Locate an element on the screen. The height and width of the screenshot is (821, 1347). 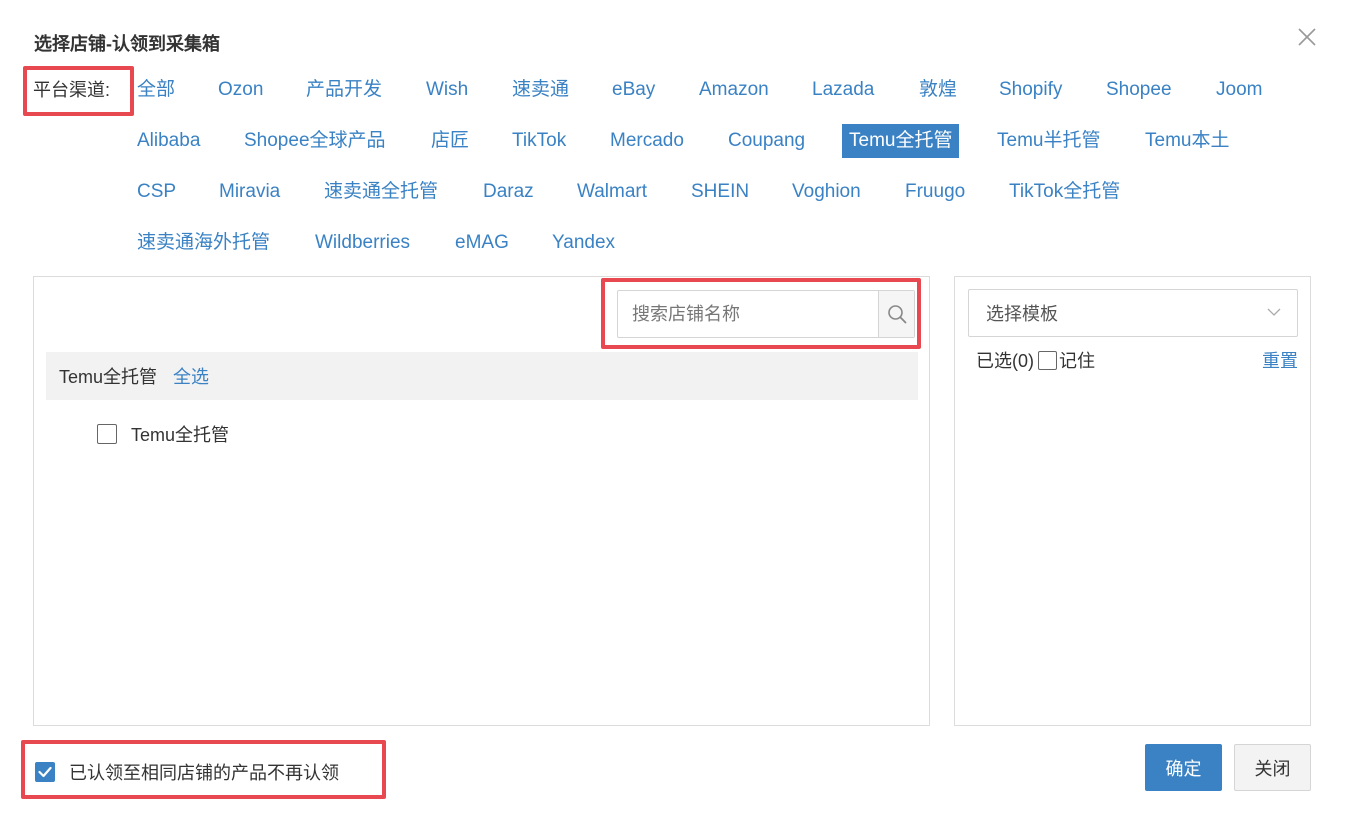
platform-tab-tiktok-full: TikTok全托管 is located at coordinates (1064, 192).